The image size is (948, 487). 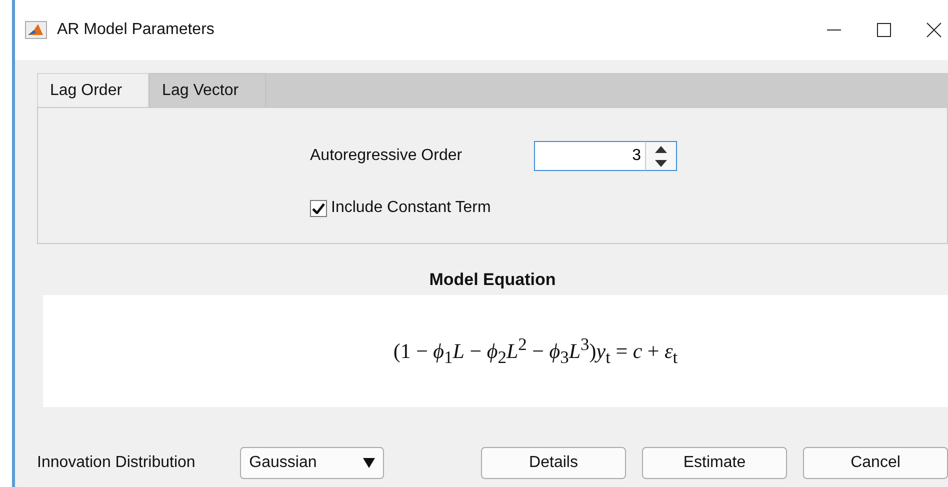 I want to click on estimate-button: Estimate, so click(x=714, y=463).